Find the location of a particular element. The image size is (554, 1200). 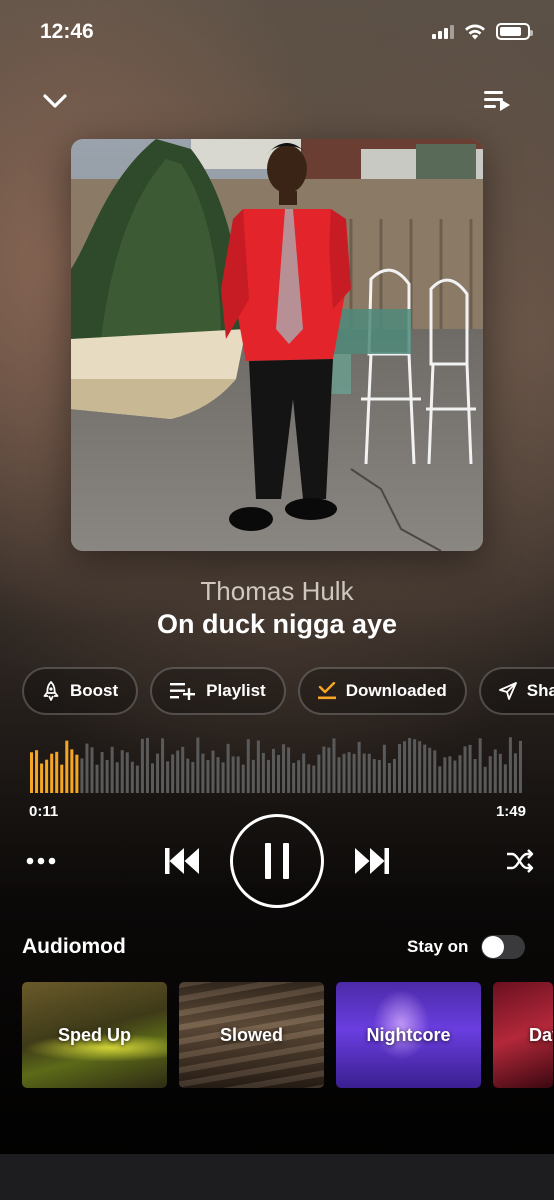

share-button: Share is located at coordinates (516, 691).